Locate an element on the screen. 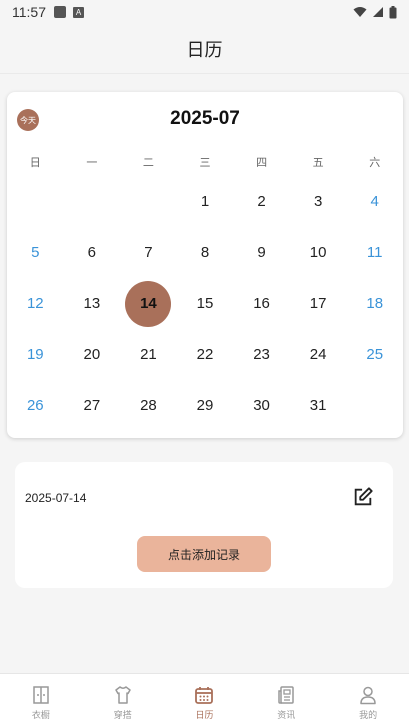 The width and height of the screenshot is (409, 728). weekday-label: 日 is located at coordinates (35, 162).